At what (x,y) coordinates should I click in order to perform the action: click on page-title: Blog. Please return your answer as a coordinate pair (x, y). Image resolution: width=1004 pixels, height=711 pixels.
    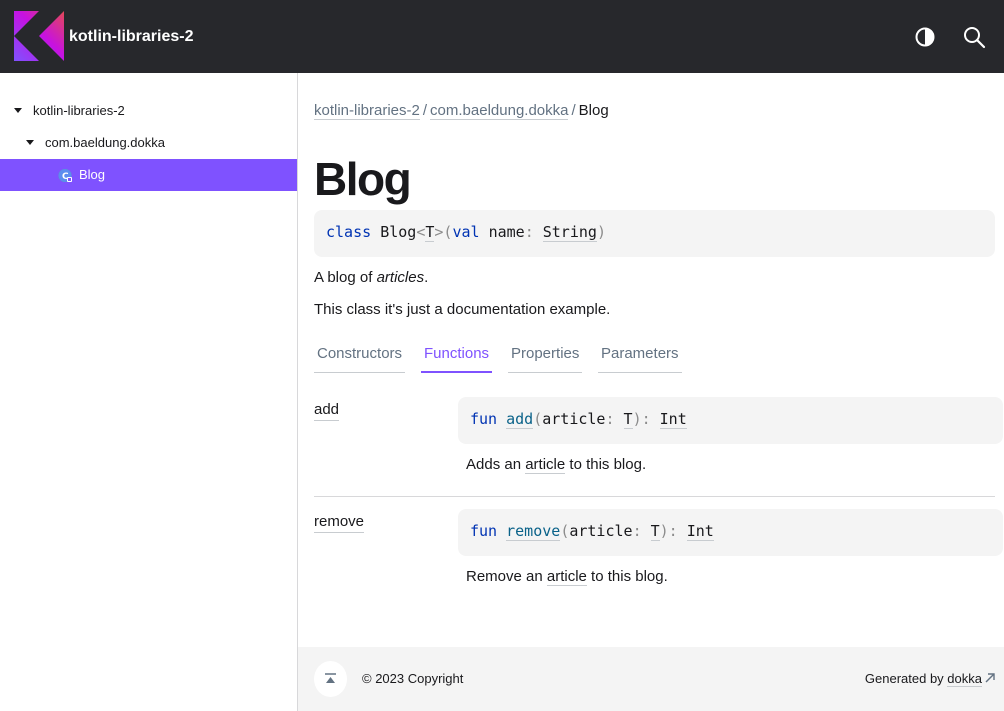
    Looking at the image, I should click on (363, 179).